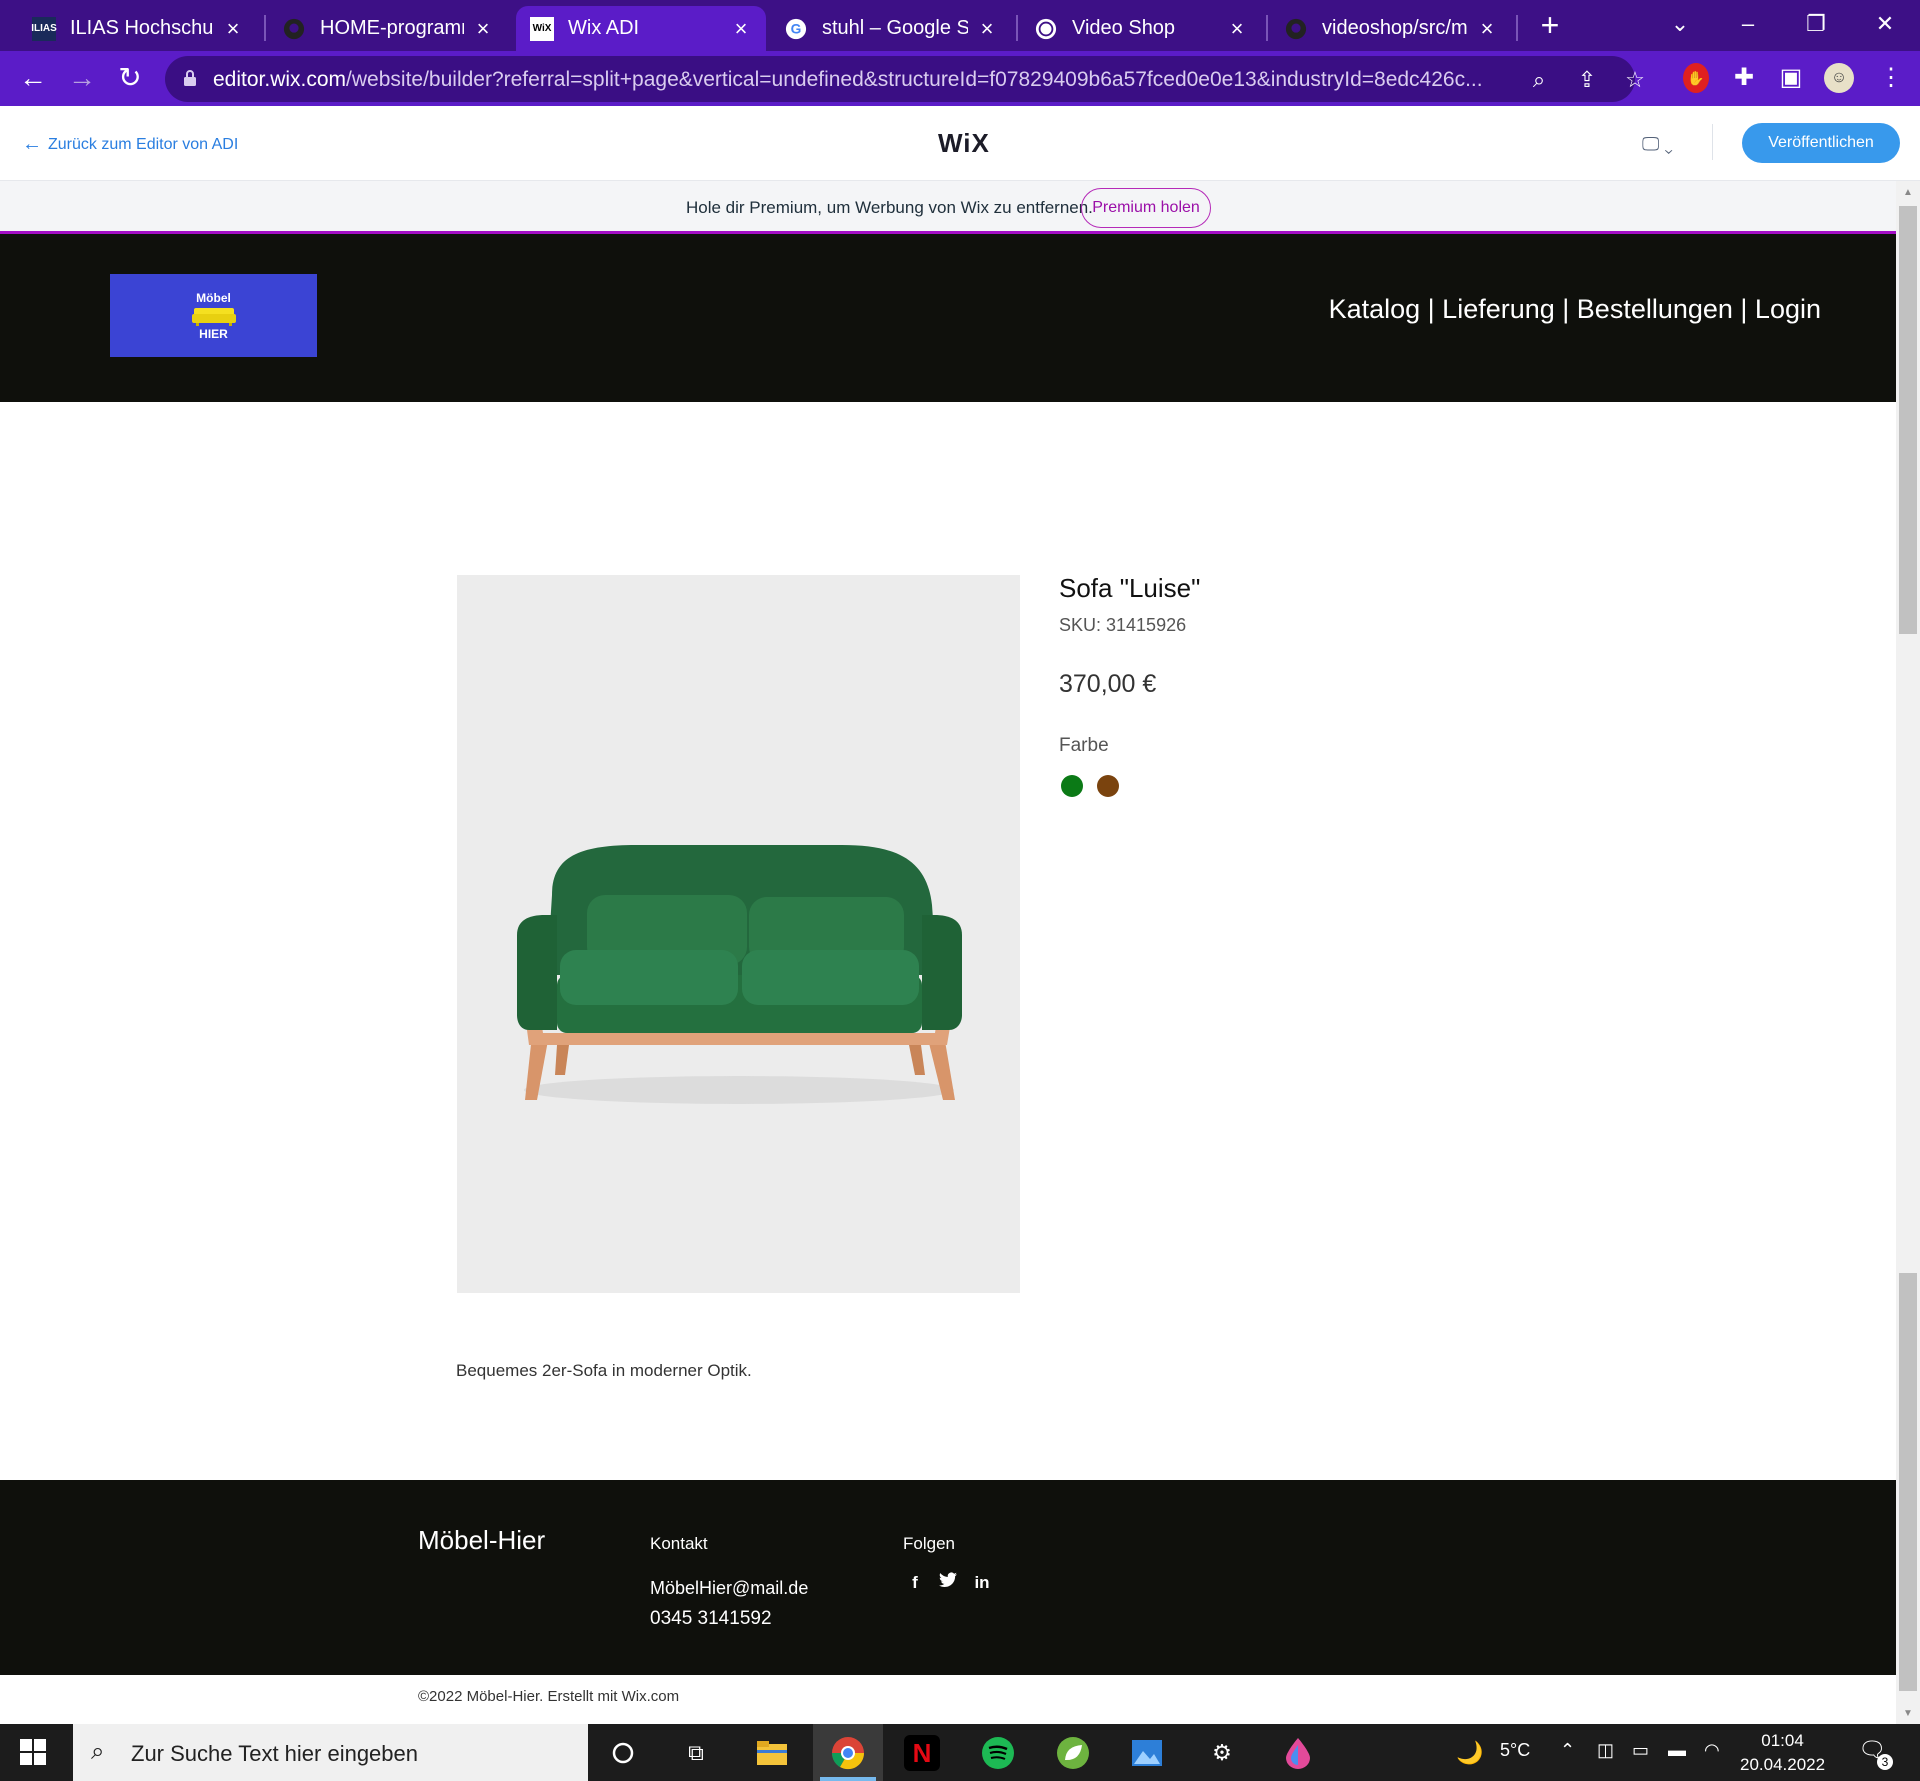  Describe the element at coordinates (1567, 1750) in the screenshot. I see `tray-chevron-up-icon: ⌃` at that location.